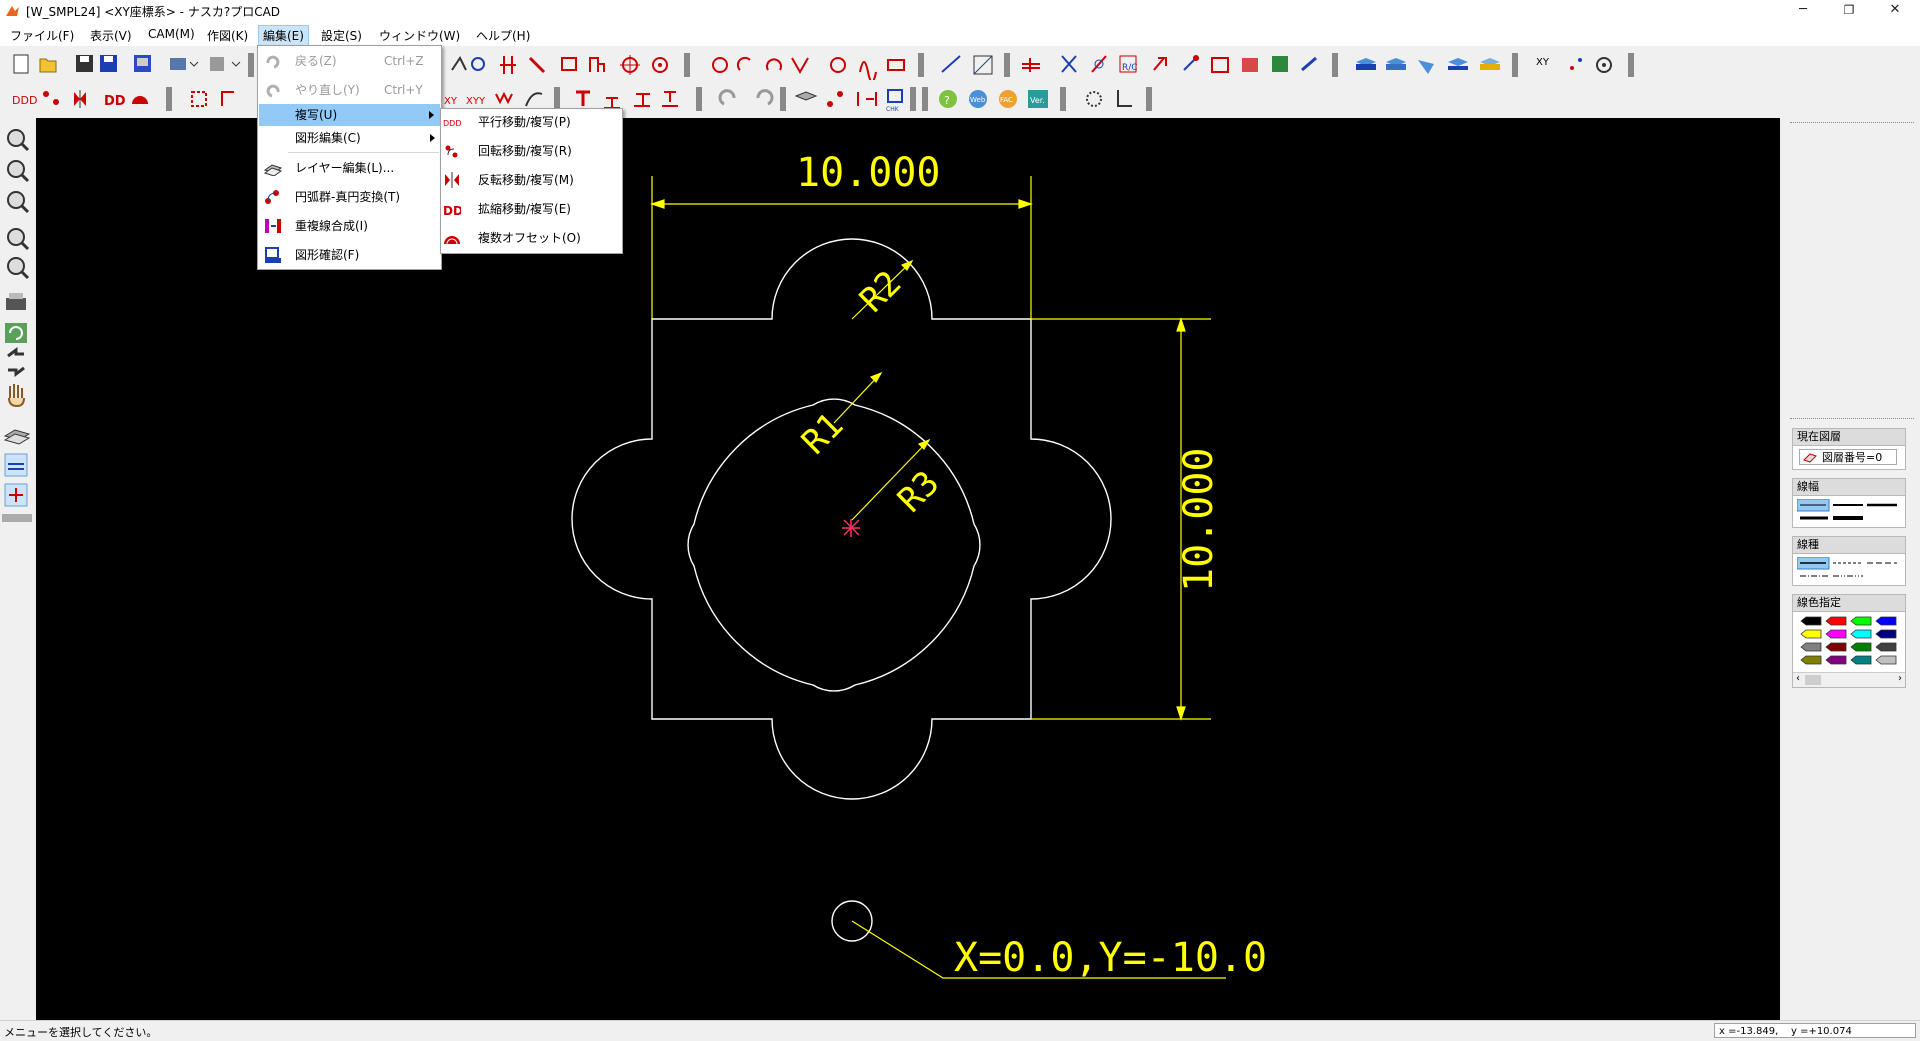  What do you see at coordinates (273, 91) in the screenshot?
I see `redo-icon` at bounding box center [273, 91].